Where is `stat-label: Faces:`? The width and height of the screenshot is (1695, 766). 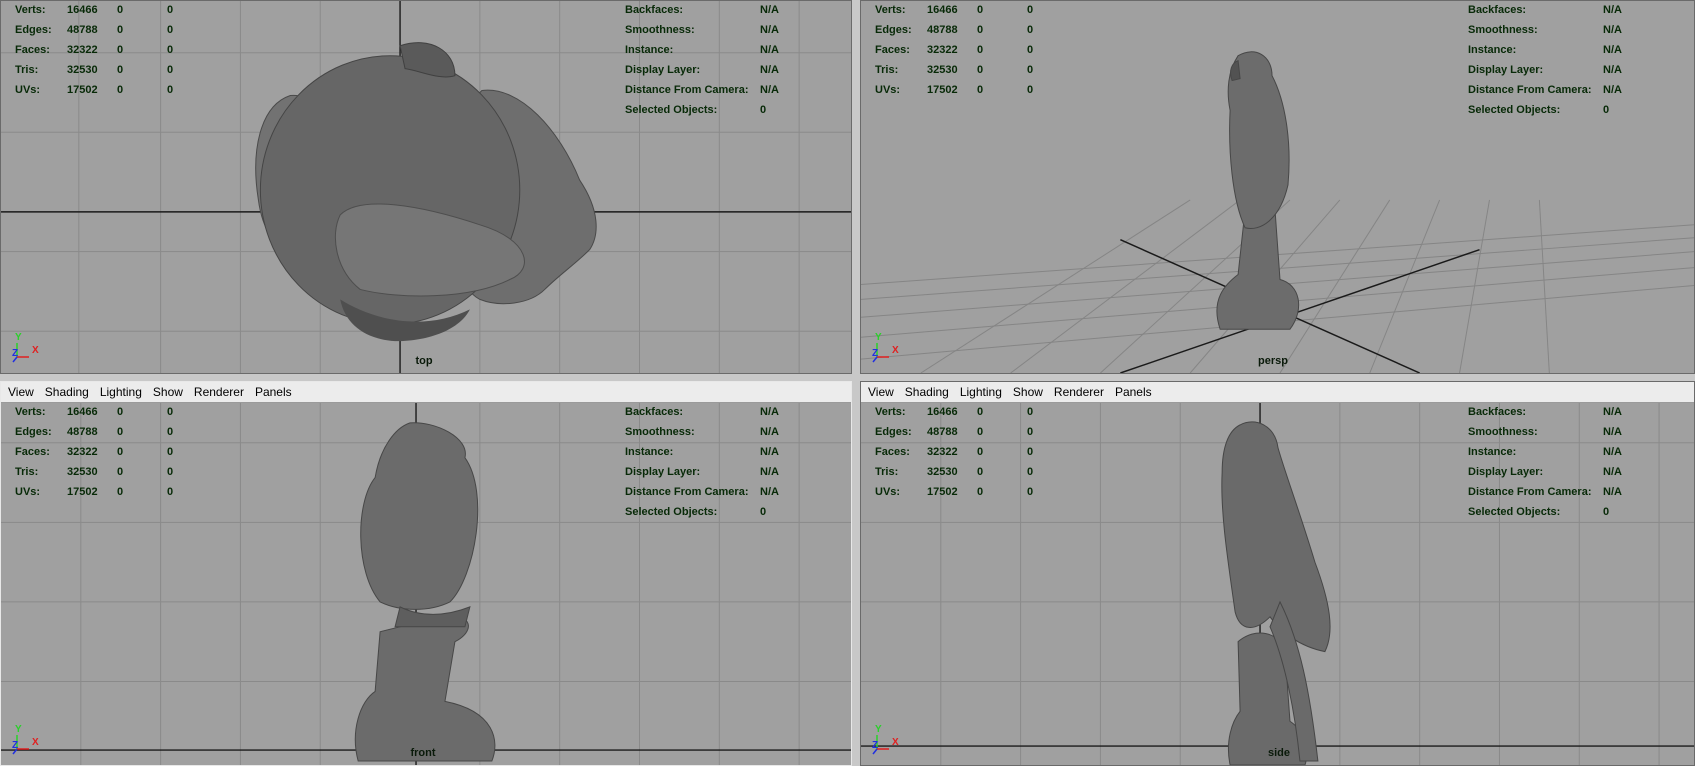
stat-label: Faces: is located at coordinates (892, 452).